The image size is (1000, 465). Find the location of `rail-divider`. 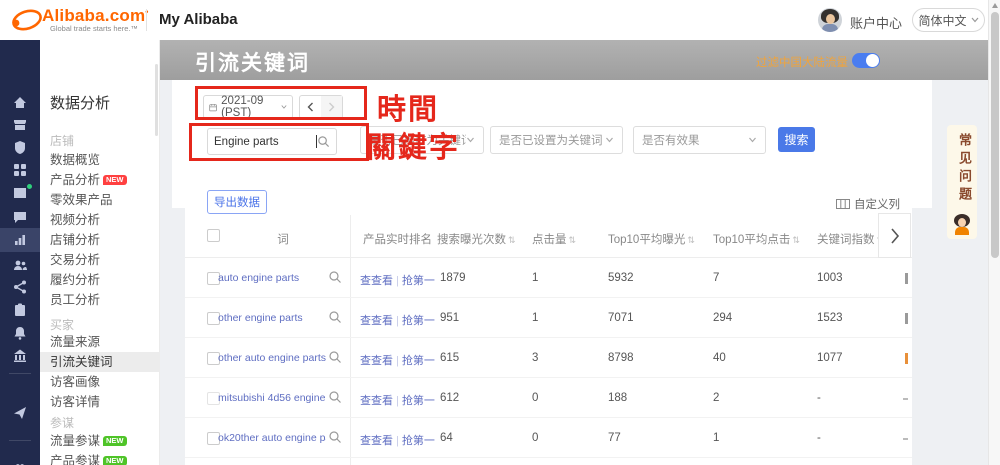

rail-divider is located at coordinates (20, 440).